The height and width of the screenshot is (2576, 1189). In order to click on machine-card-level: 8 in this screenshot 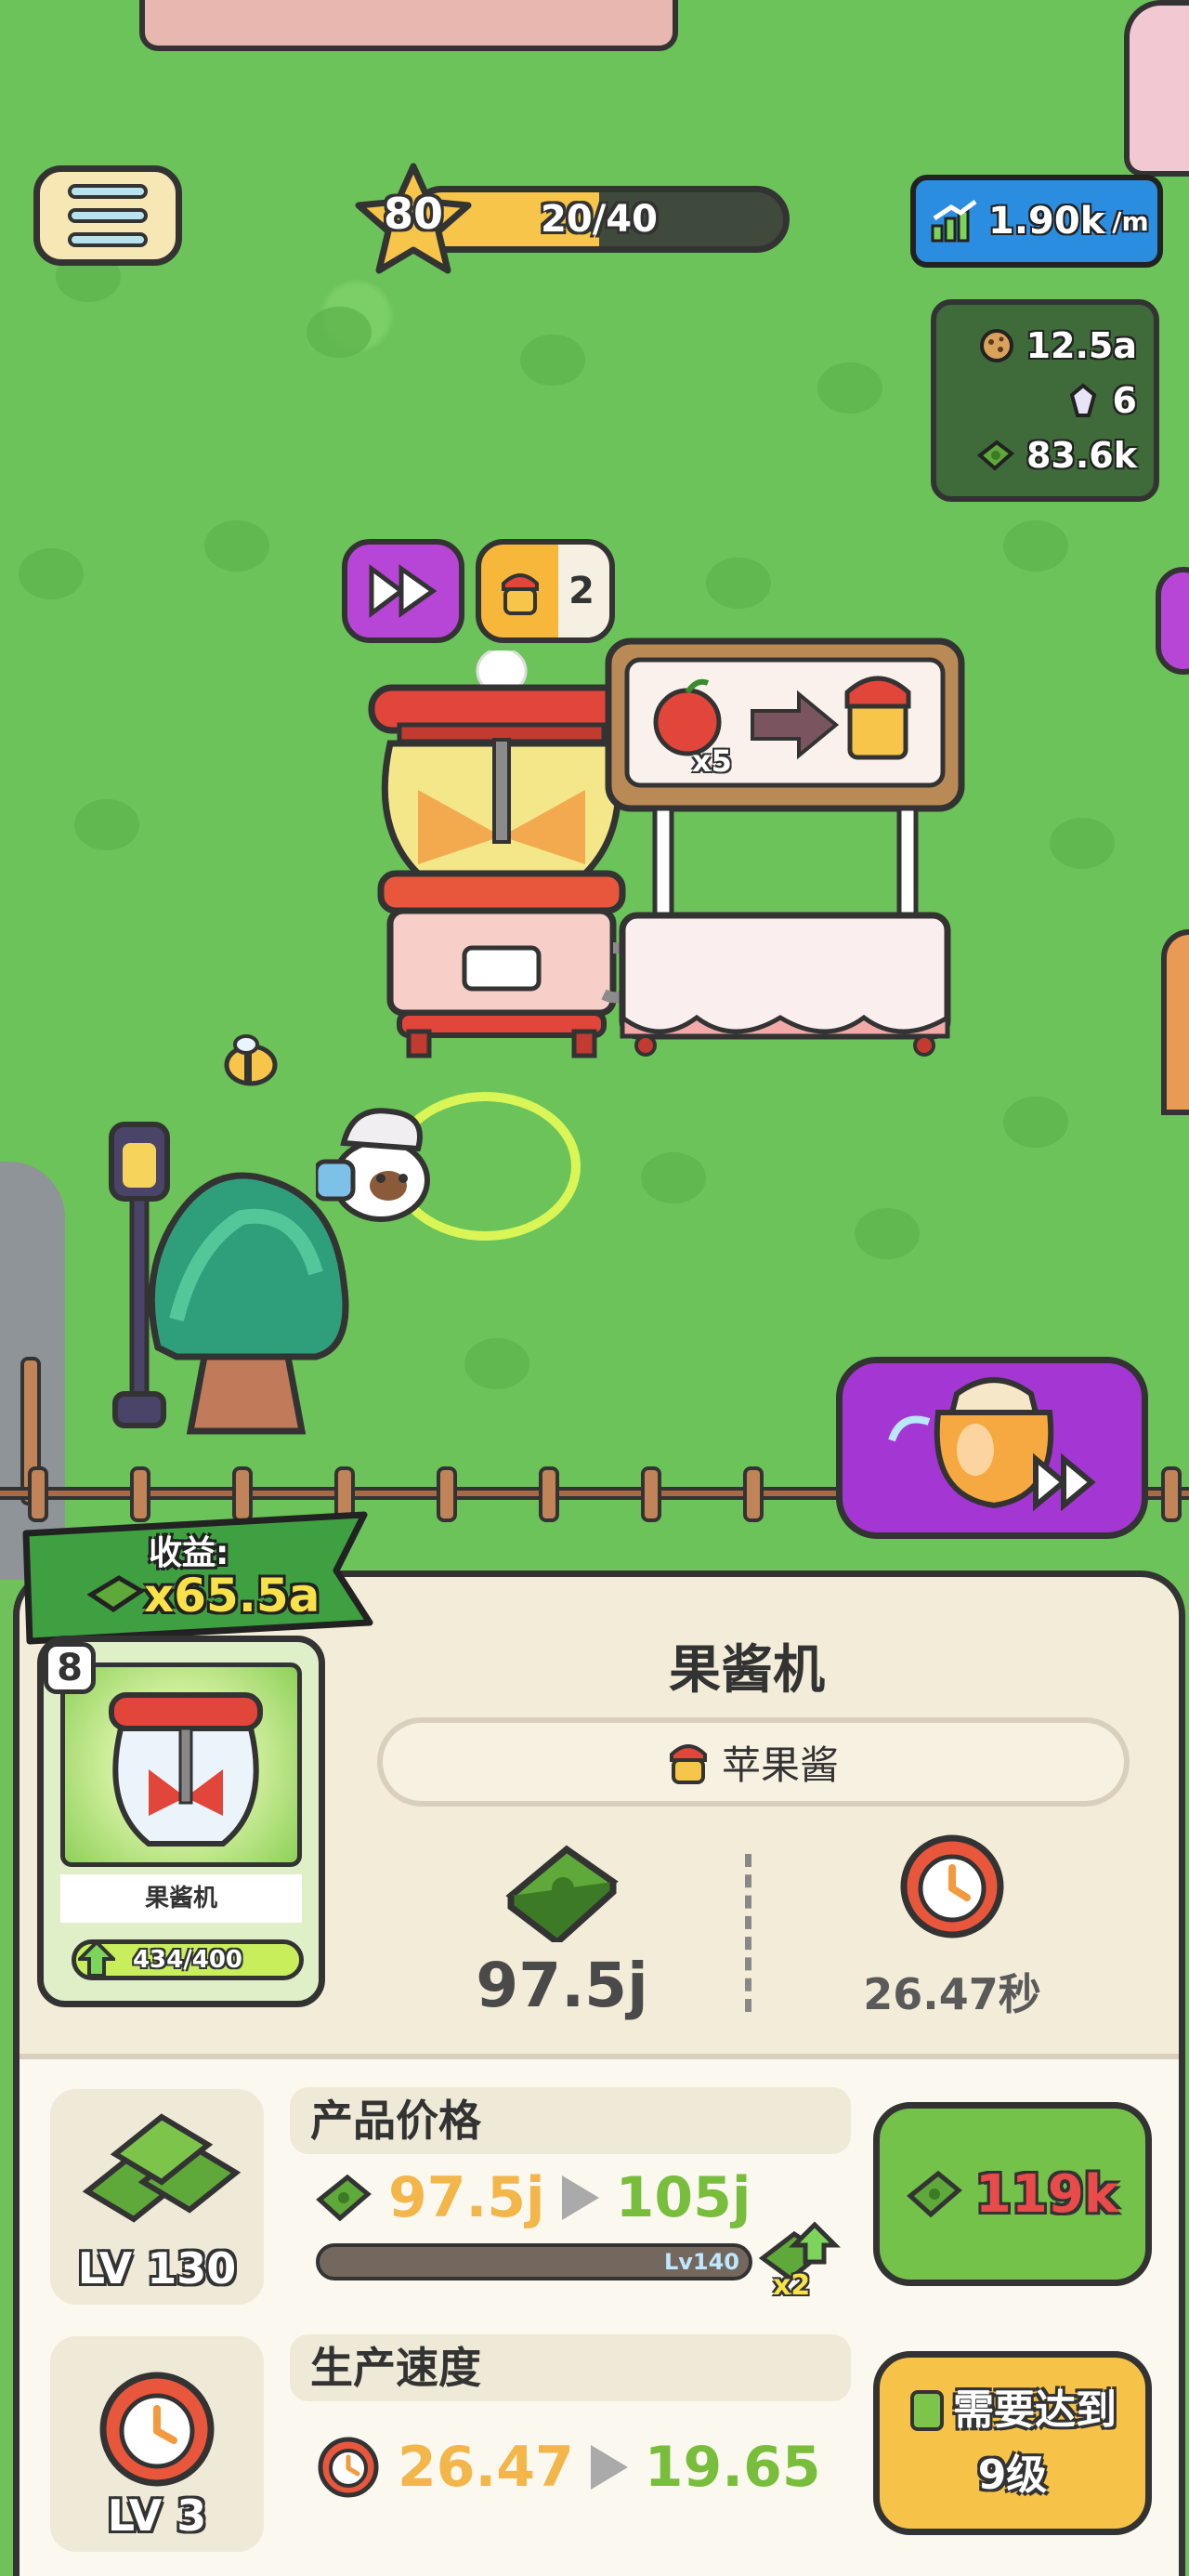, I will do `click(70, 1668)`.